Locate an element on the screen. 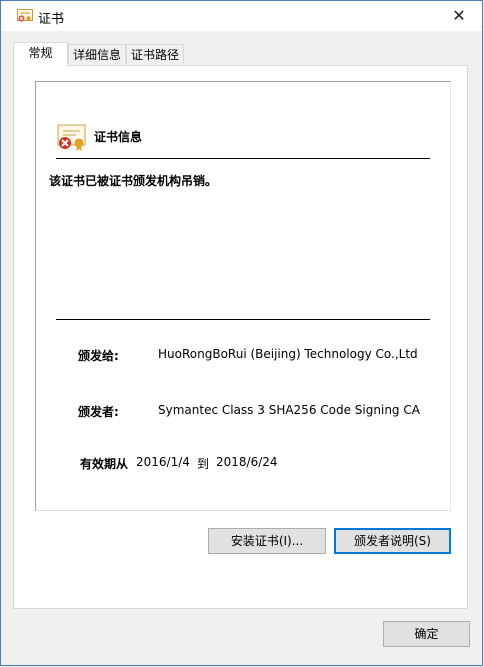  revoked-message: 该证书已被证书颁发机构吊销。 is located at coordinates (133, 181).